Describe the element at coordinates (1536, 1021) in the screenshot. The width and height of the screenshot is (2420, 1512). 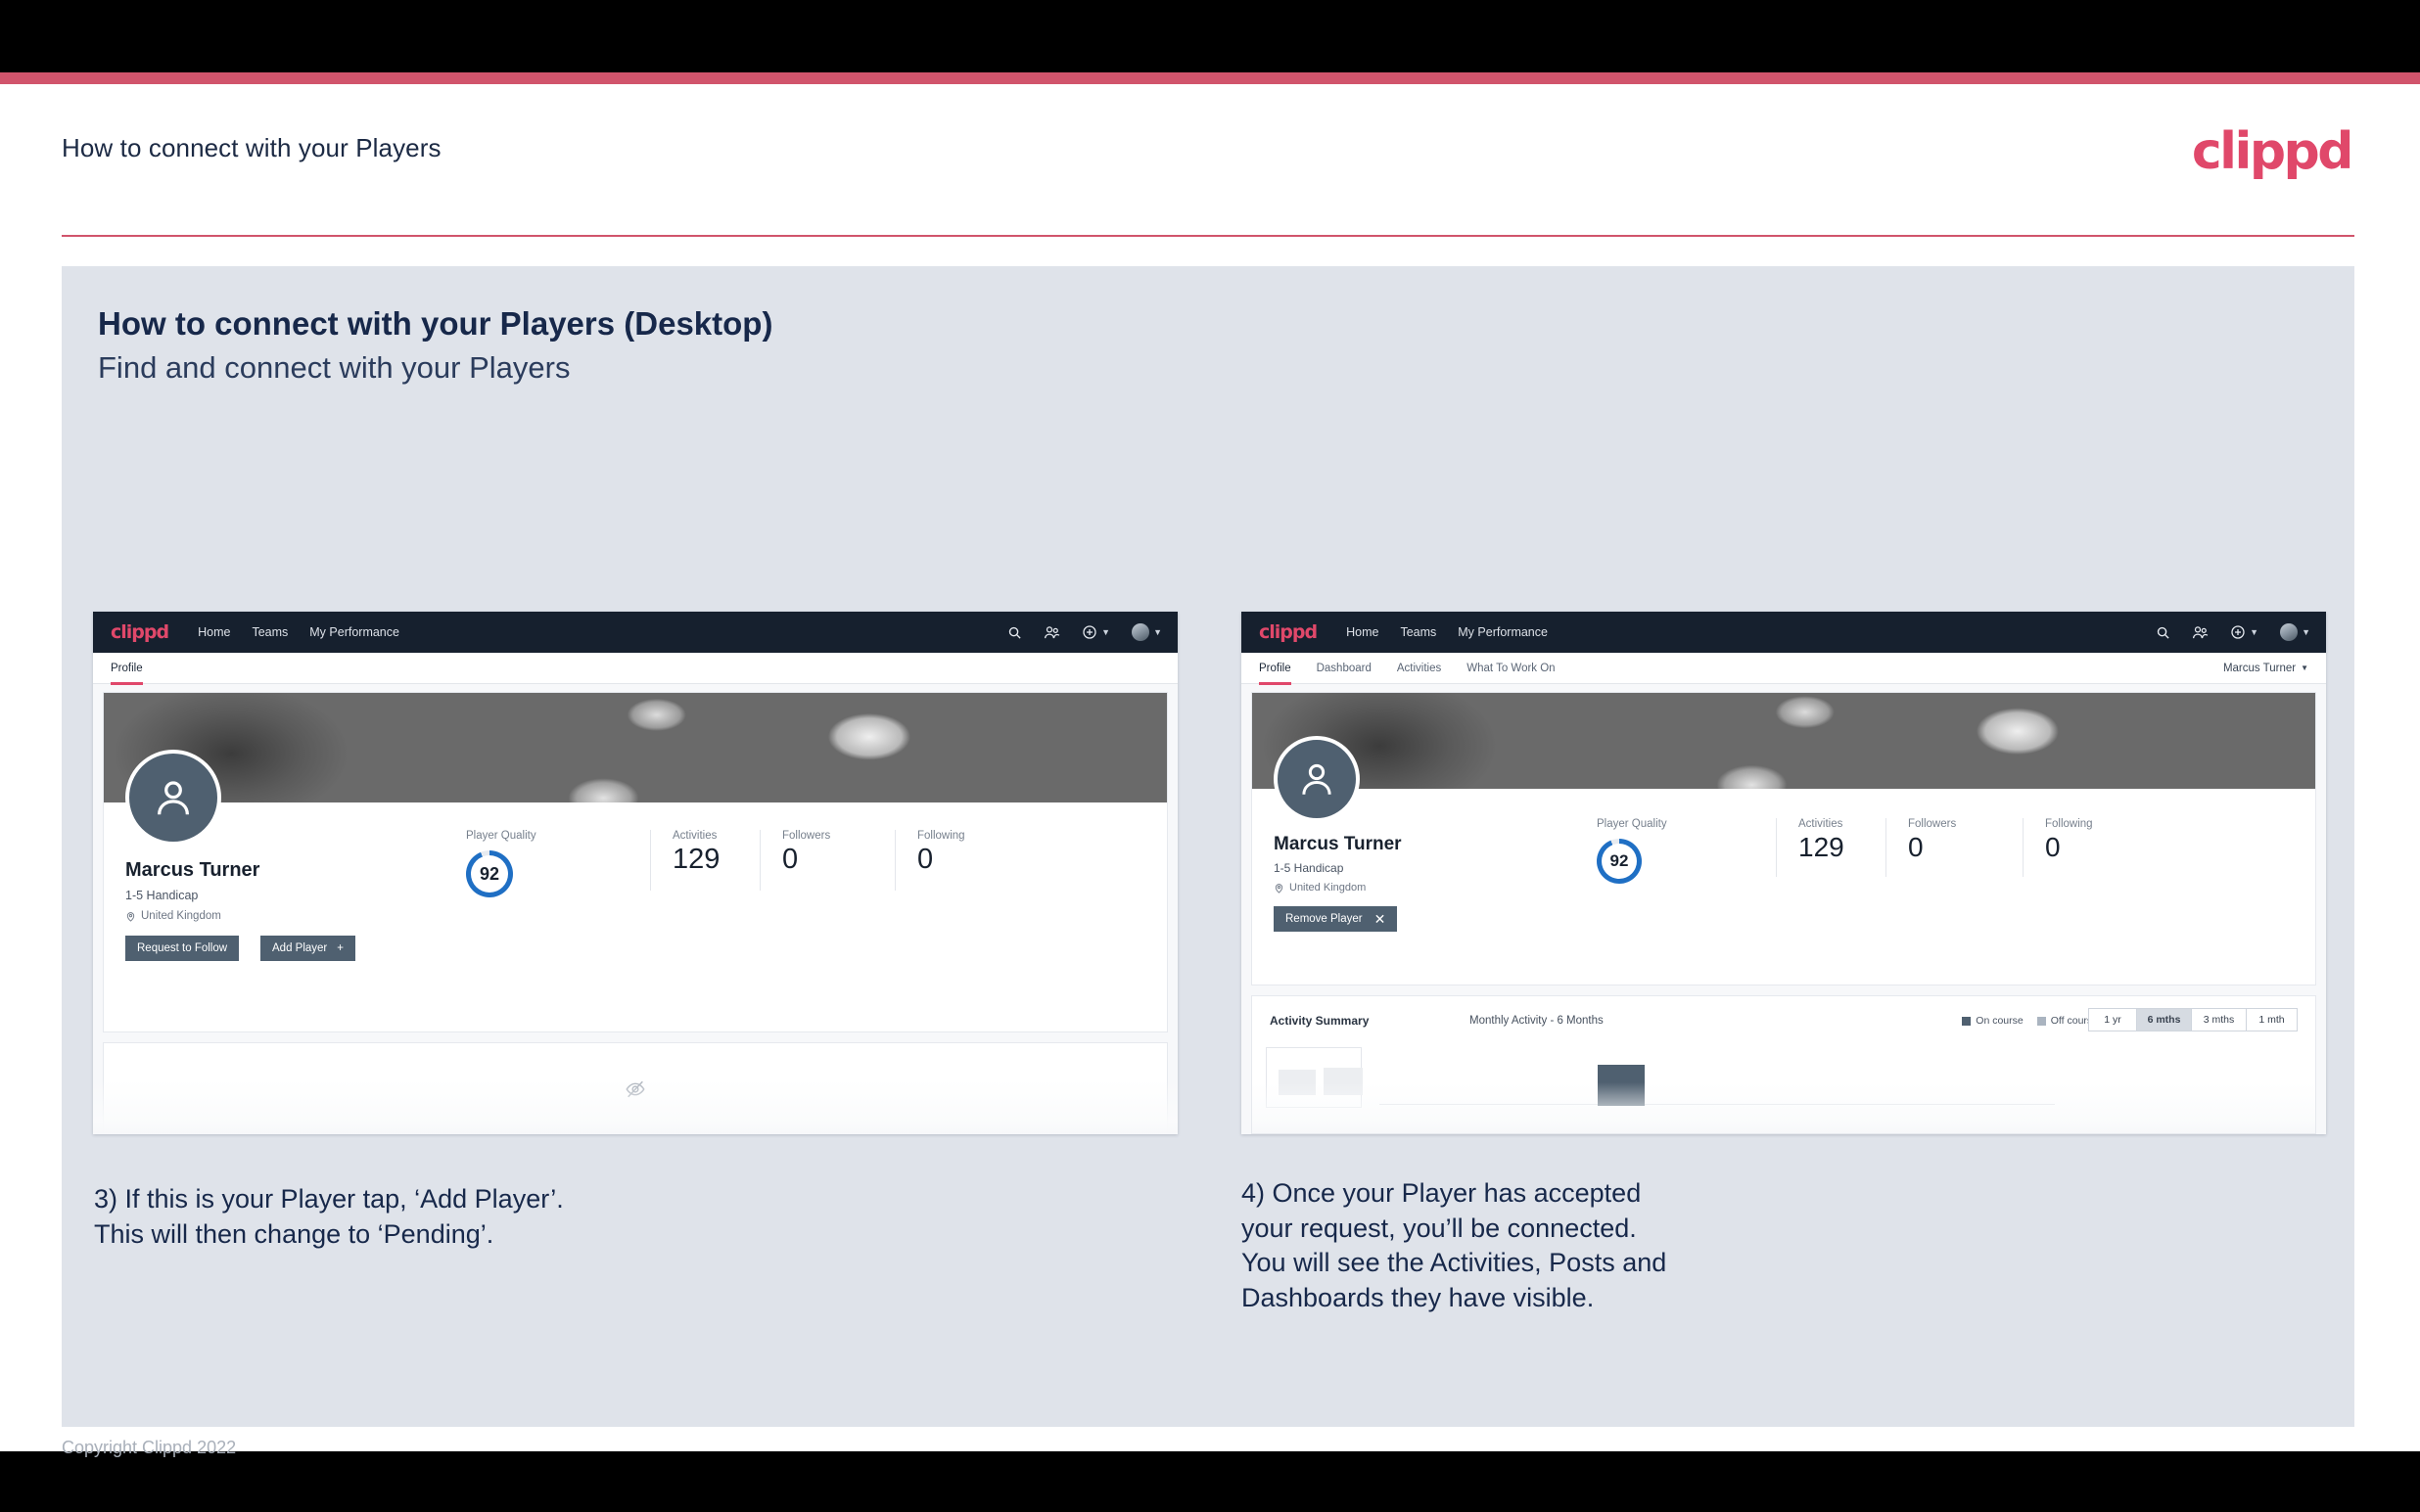
I see `monthly-activity-title: Monthly Activity - 6 Months` at that location.